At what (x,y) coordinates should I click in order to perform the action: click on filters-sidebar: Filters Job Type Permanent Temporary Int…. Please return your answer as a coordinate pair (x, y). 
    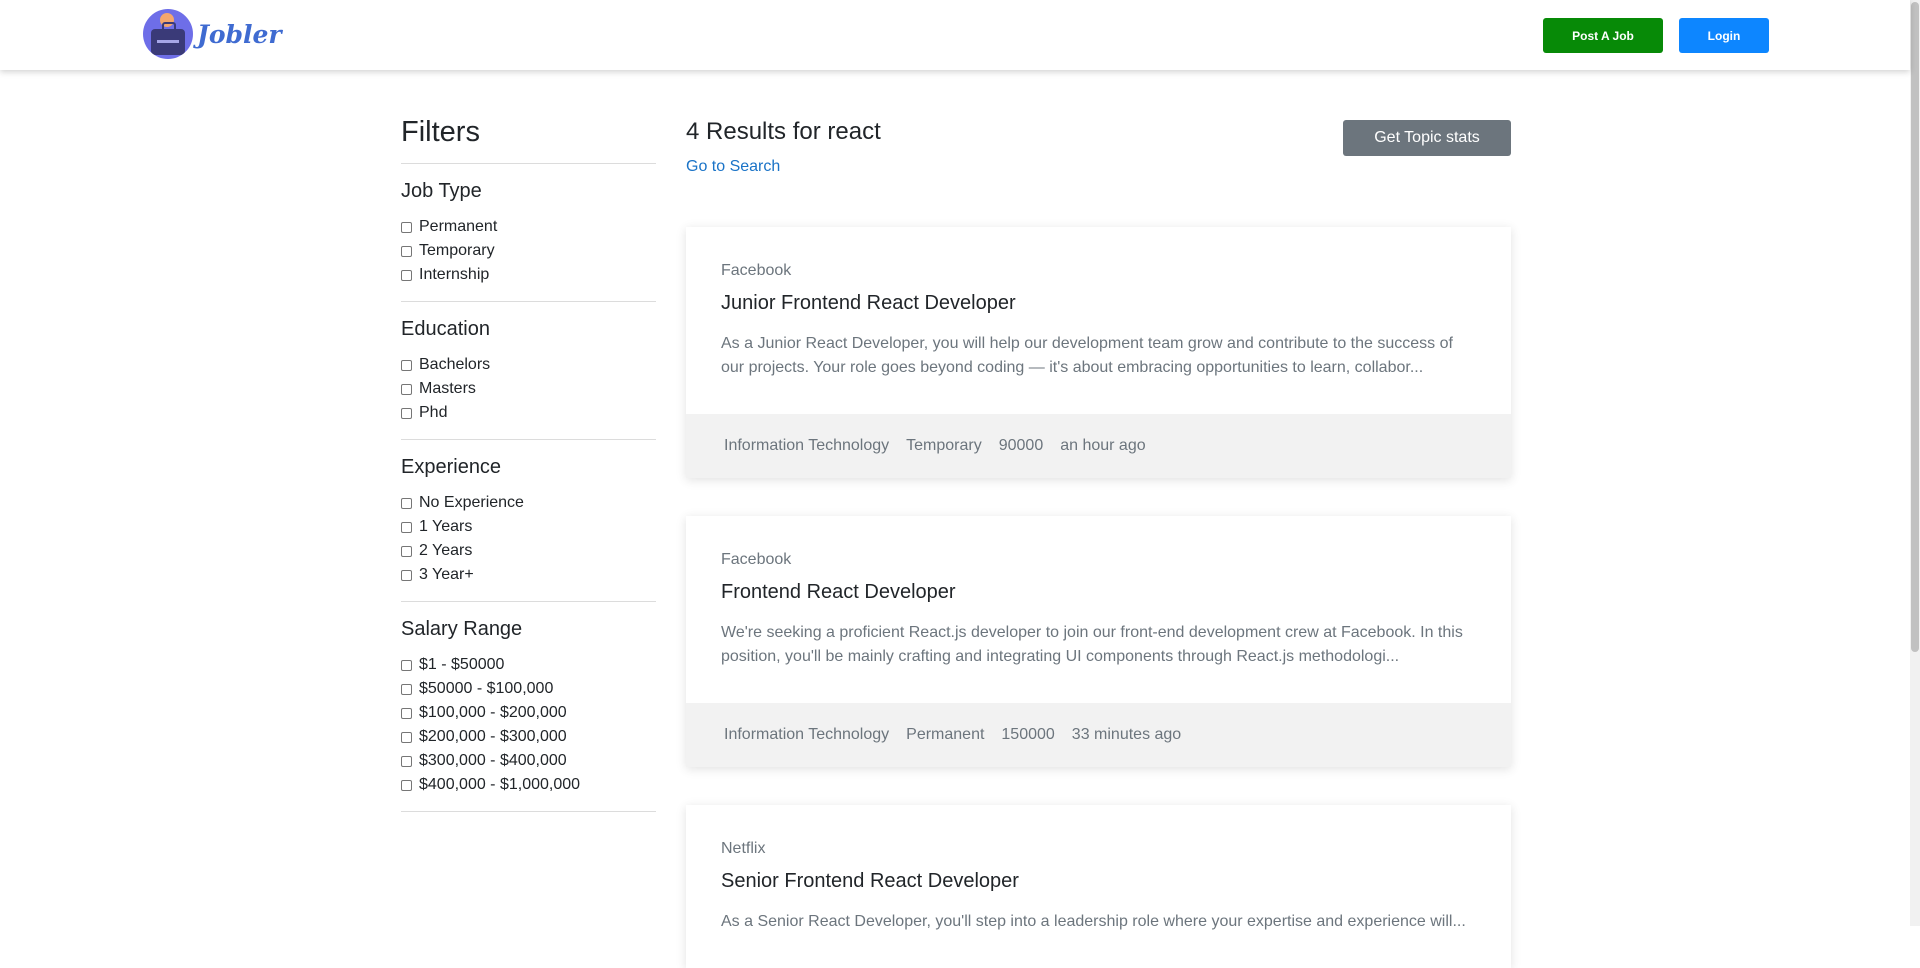
    Looking at the image, I should click on (528, 461).